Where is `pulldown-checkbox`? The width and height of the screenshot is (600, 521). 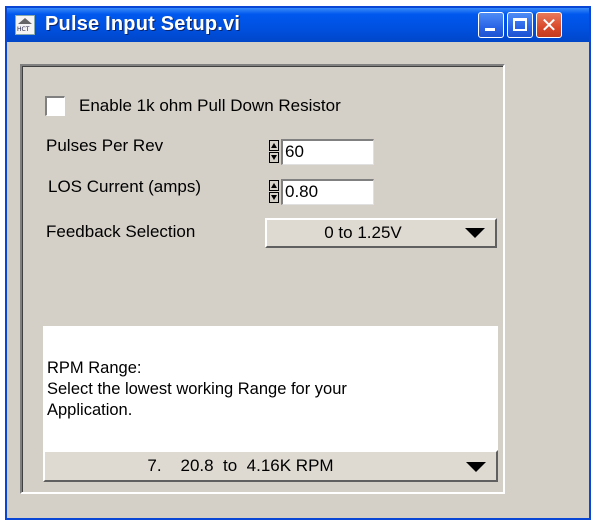
pulldown-checkbox is located at coordinates (55, 106).